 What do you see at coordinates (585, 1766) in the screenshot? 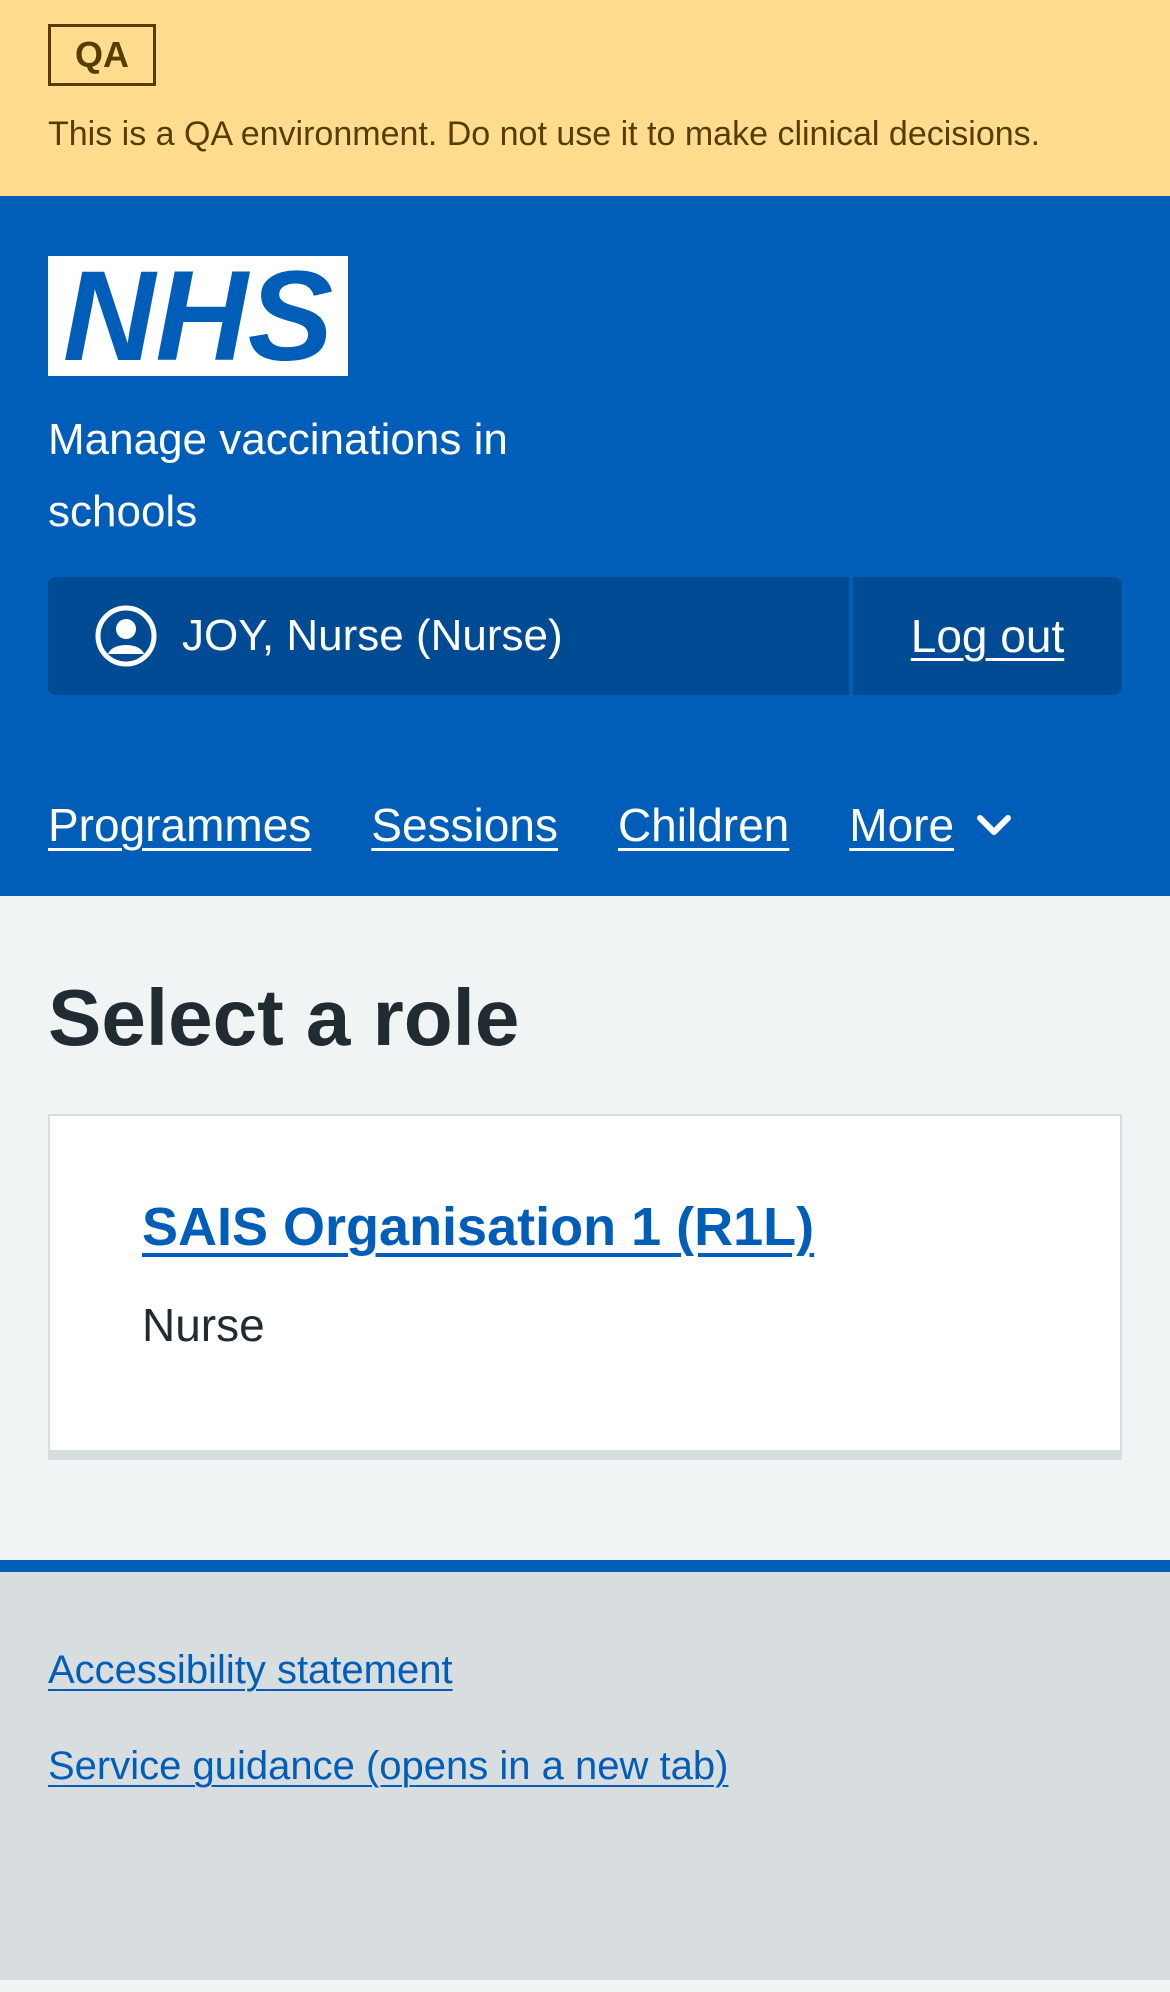
I see `footer-link-service-guidance: Service guidance (opens in a new tab)` at bounding box center [585, 1766].